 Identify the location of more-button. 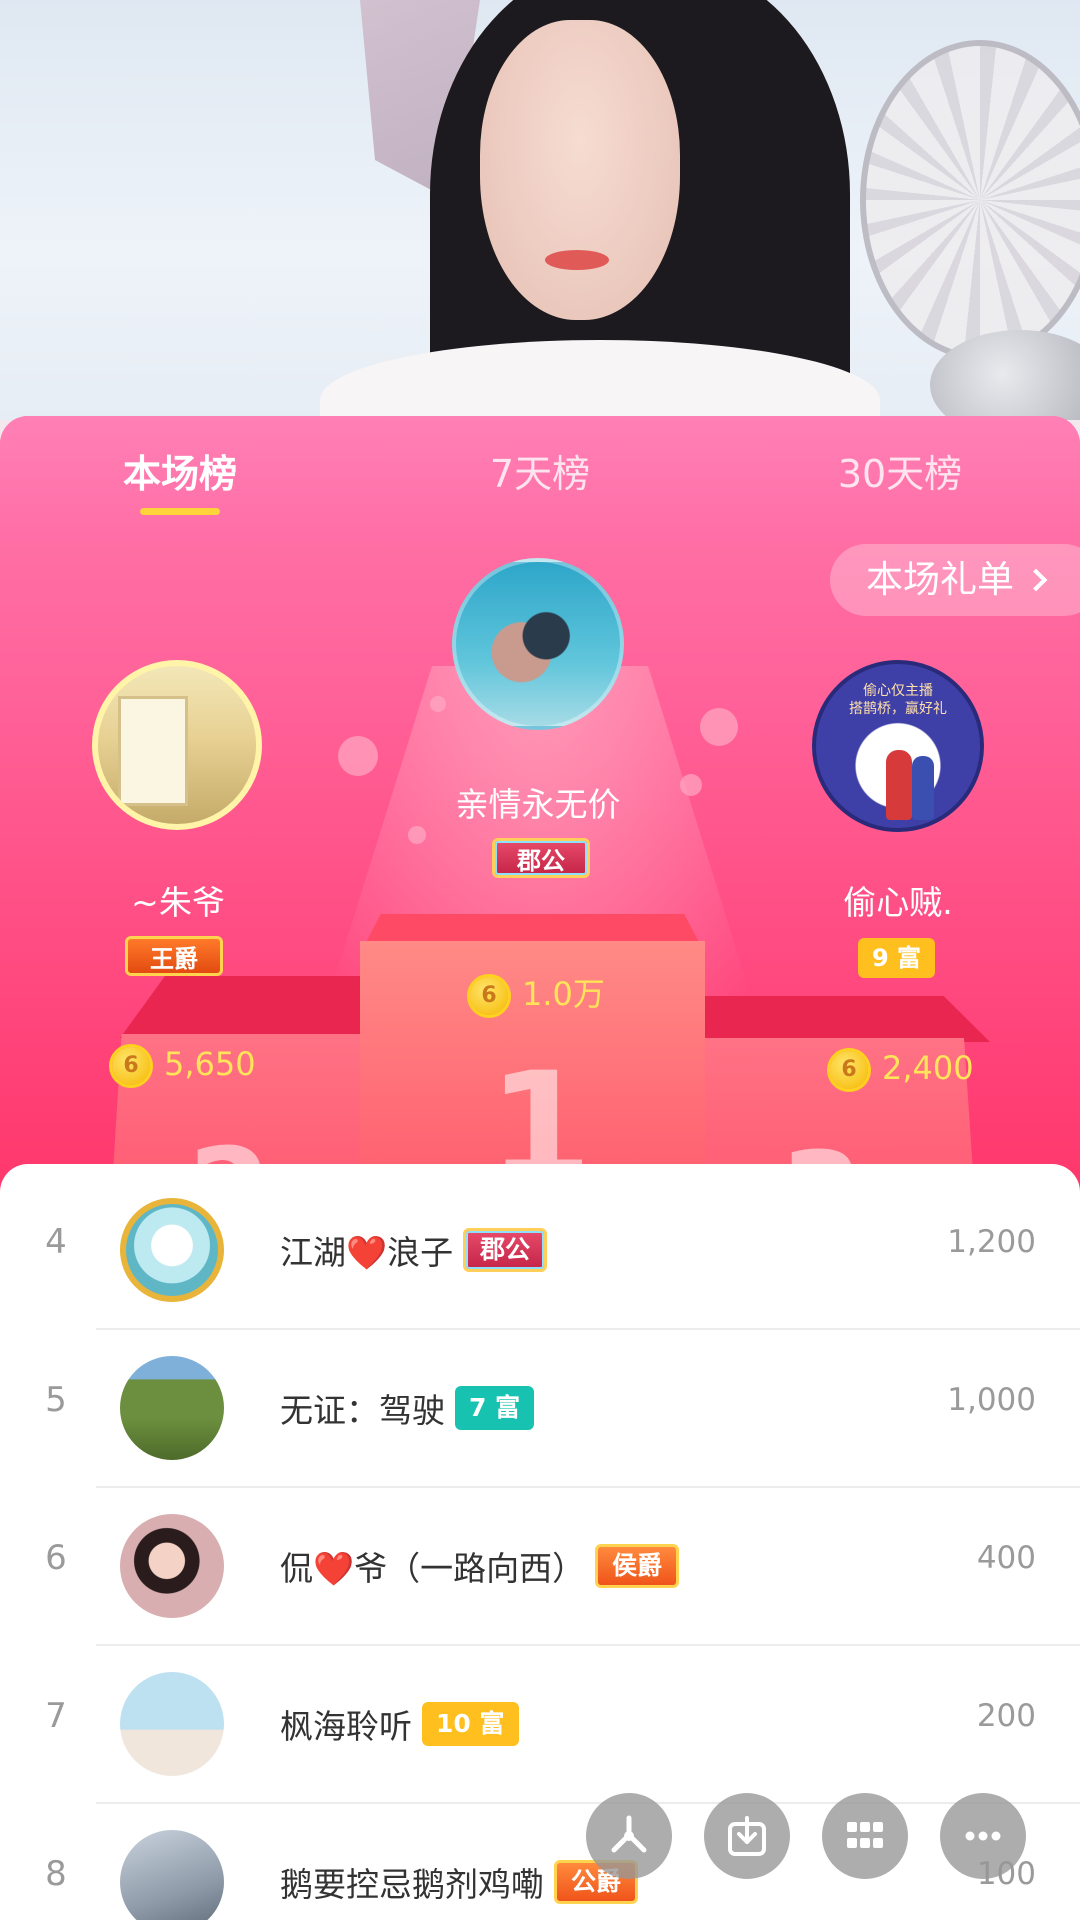
(983, 1836).